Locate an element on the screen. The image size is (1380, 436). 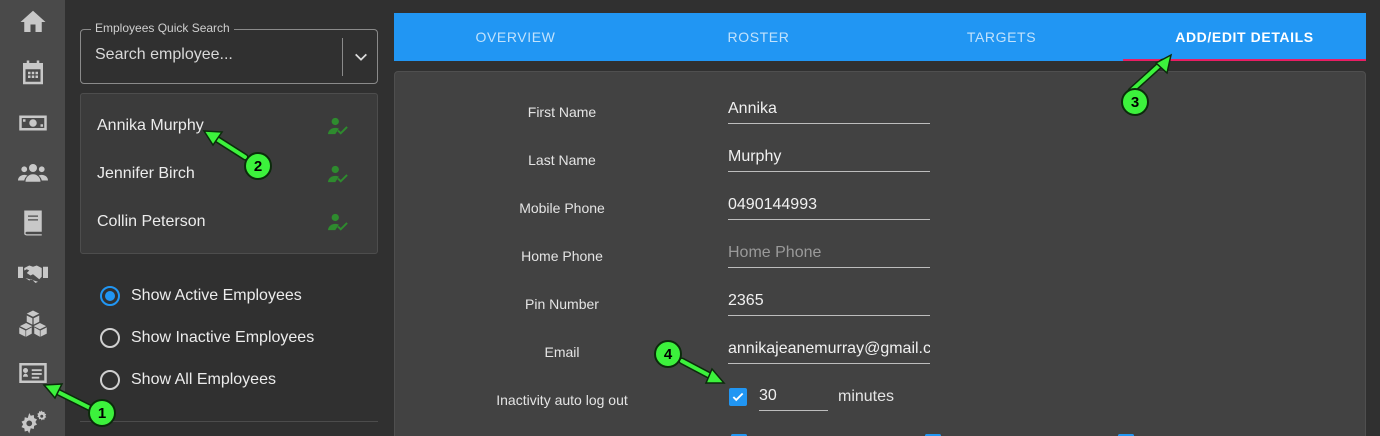
home-phone-label: Home Phone is located at coordinates (562, 256).